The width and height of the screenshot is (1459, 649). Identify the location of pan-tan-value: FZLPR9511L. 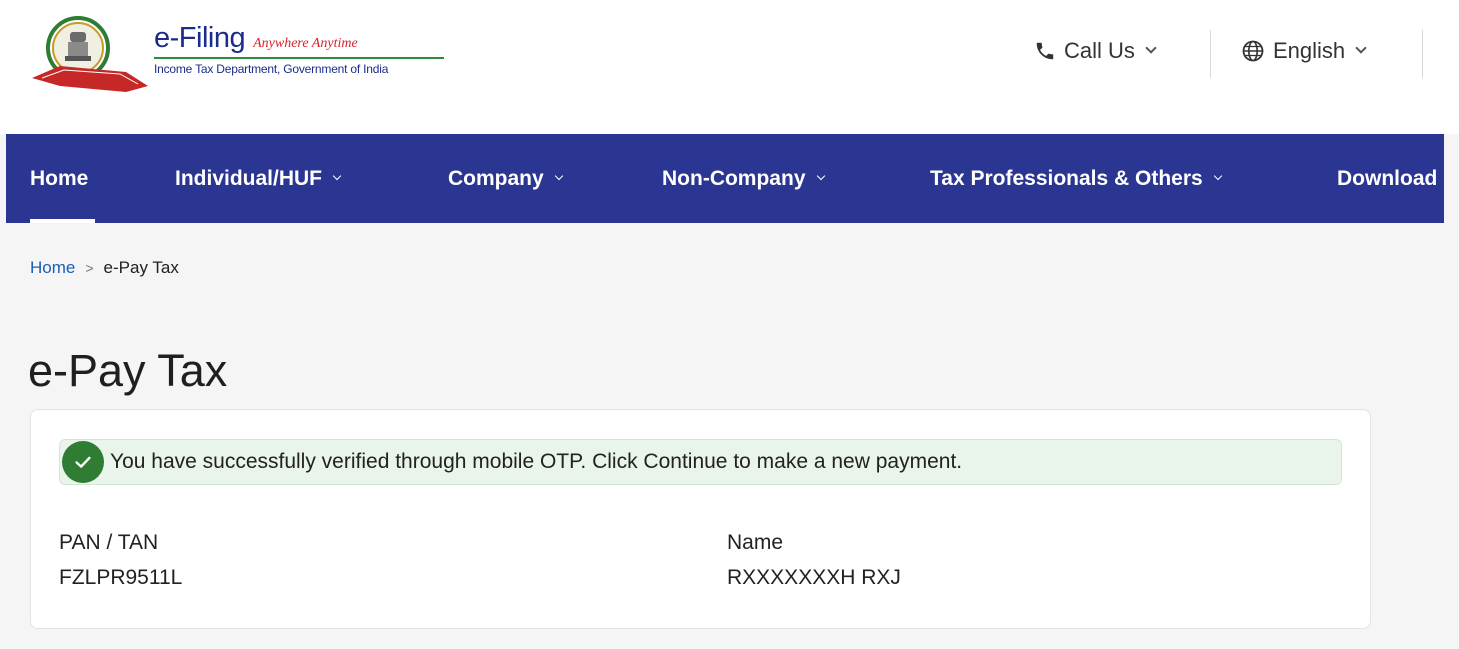
(121, 577).